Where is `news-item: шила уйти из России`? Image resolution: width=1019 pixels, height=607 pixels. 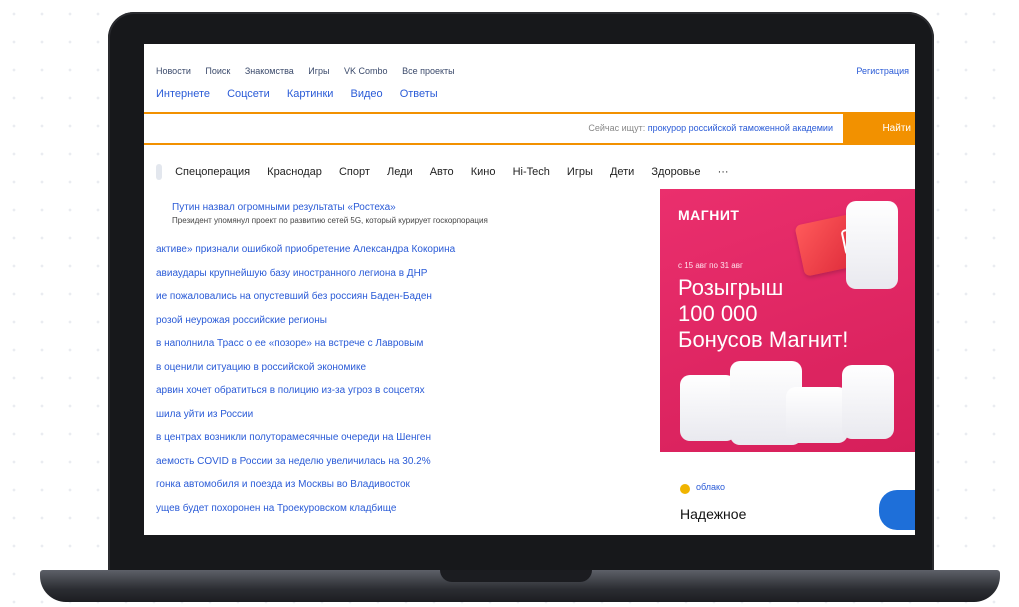 news-item: шила уйти из России is located at coordinates (406, 421).